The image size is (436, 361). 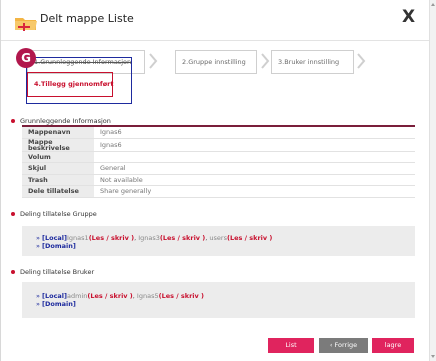 I want to click on section-group-permission: Deling tillatelse Gruppe, so click(x=54, y=214).